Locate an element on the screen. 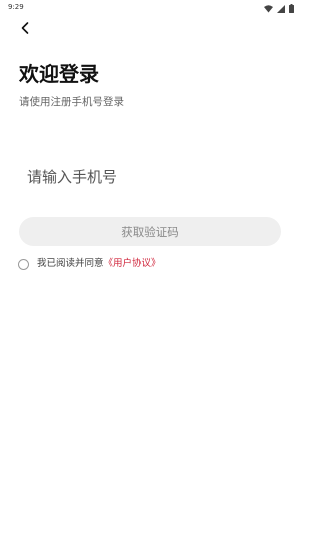 The width and height of the screenshot is (320, 533). get-code-button: 获取验证码 is located at coordinates (150, 231).